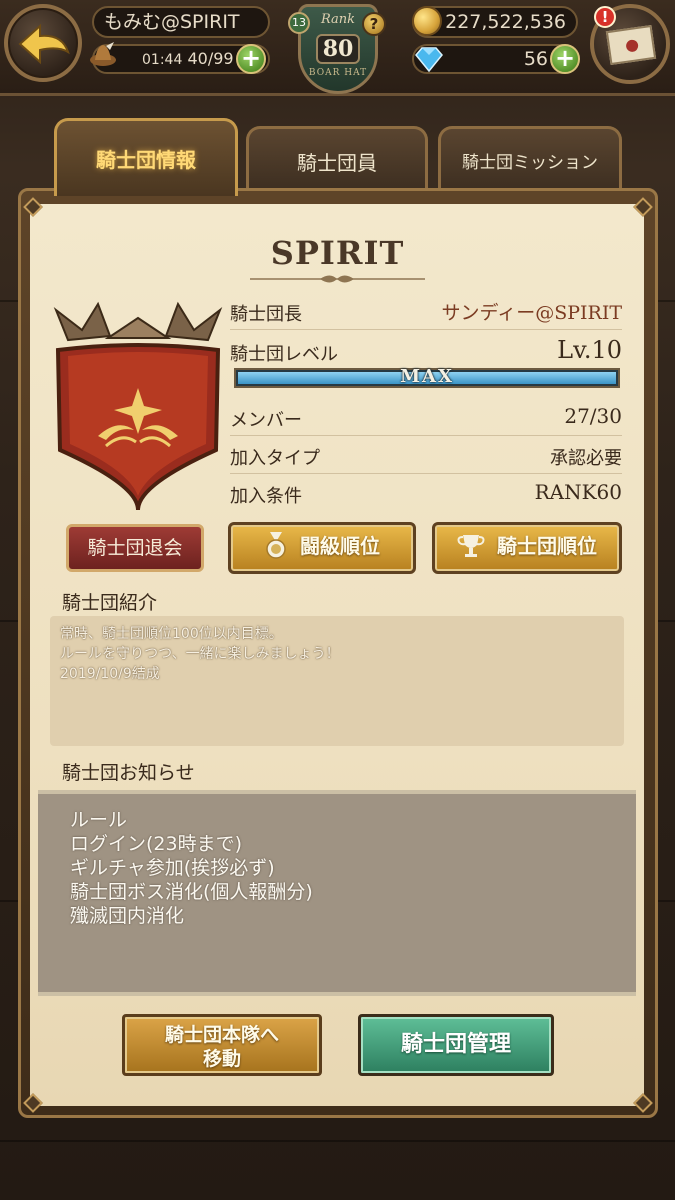 The height and width of the screenshot is (1200, 675). What do you see at coordinates (156, 844) in the screenshot?
I see `notice-line: ログイン(23時まで)` at bounding box center [156, 844].